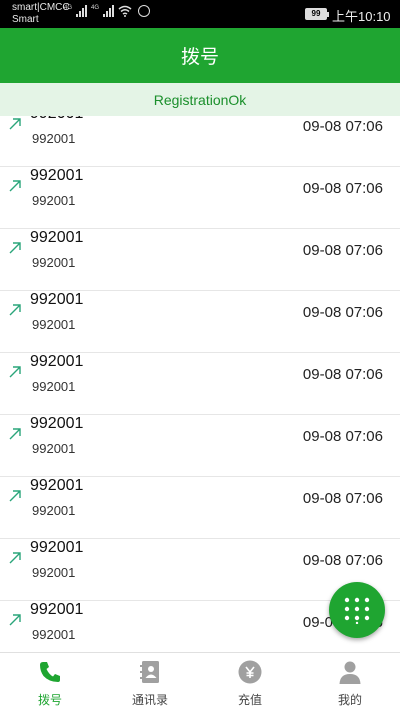  I want to click on signal-indicators: 4G 4G, so click(107, 11).